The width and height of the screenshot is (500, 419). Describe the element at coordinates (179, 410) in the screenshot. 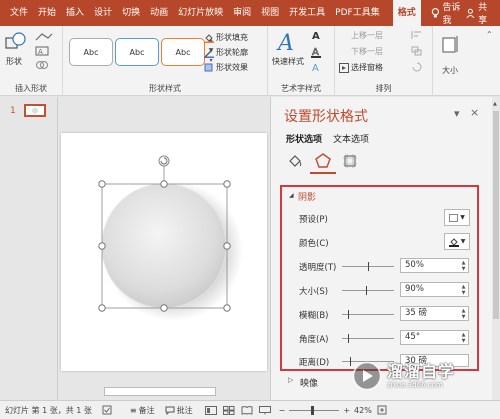

I see `comments-button: 批注` at that location.